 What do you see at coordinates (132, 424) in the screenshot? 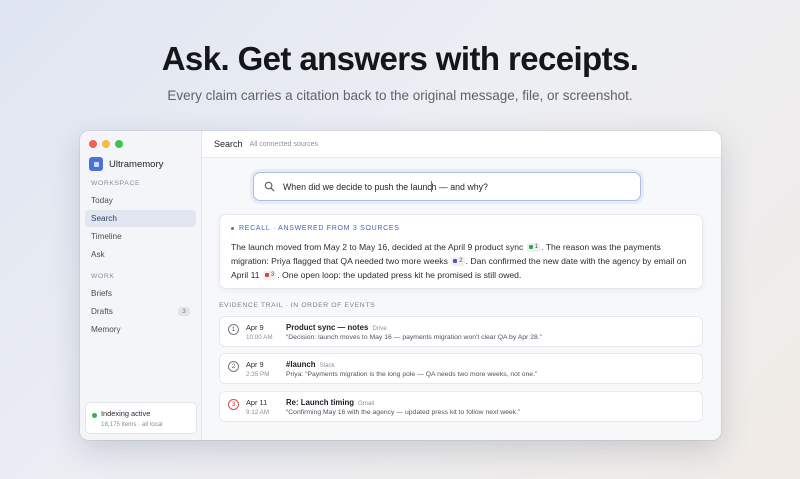
I see `status-subtitle: 18,175 items · all local` at bounding box center [132, 424].